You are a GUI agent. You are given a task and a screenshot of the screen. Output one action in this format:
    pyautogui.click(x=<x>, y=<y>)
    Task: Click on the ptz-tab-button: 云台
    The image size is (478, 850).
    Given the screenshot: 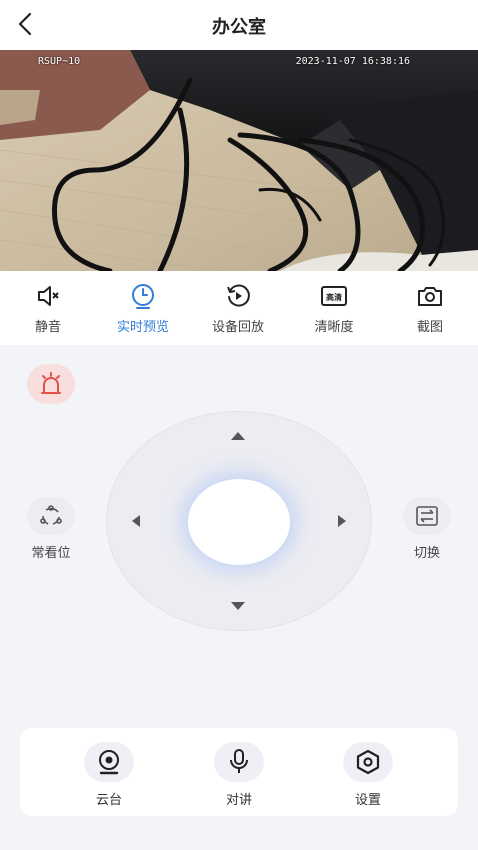 What is the action you would take?
    pyautogui.click(x=109, y=775)
    